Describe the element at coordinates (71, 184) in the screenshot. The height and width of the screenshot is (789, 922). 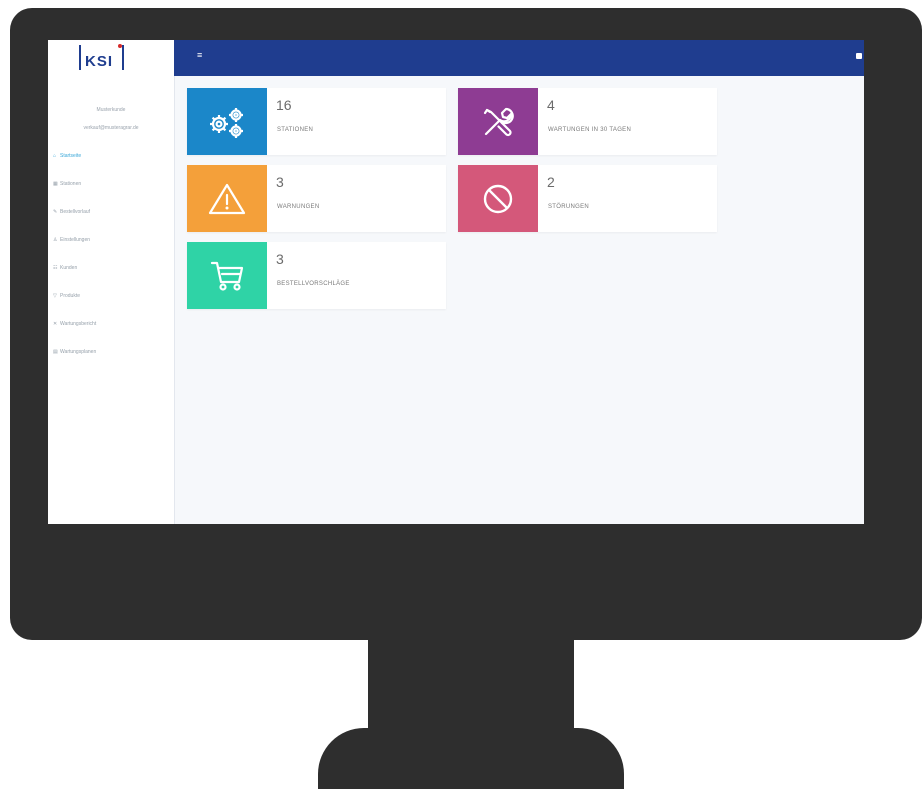
I see `sidebar-item-label: Stationen` at that location.